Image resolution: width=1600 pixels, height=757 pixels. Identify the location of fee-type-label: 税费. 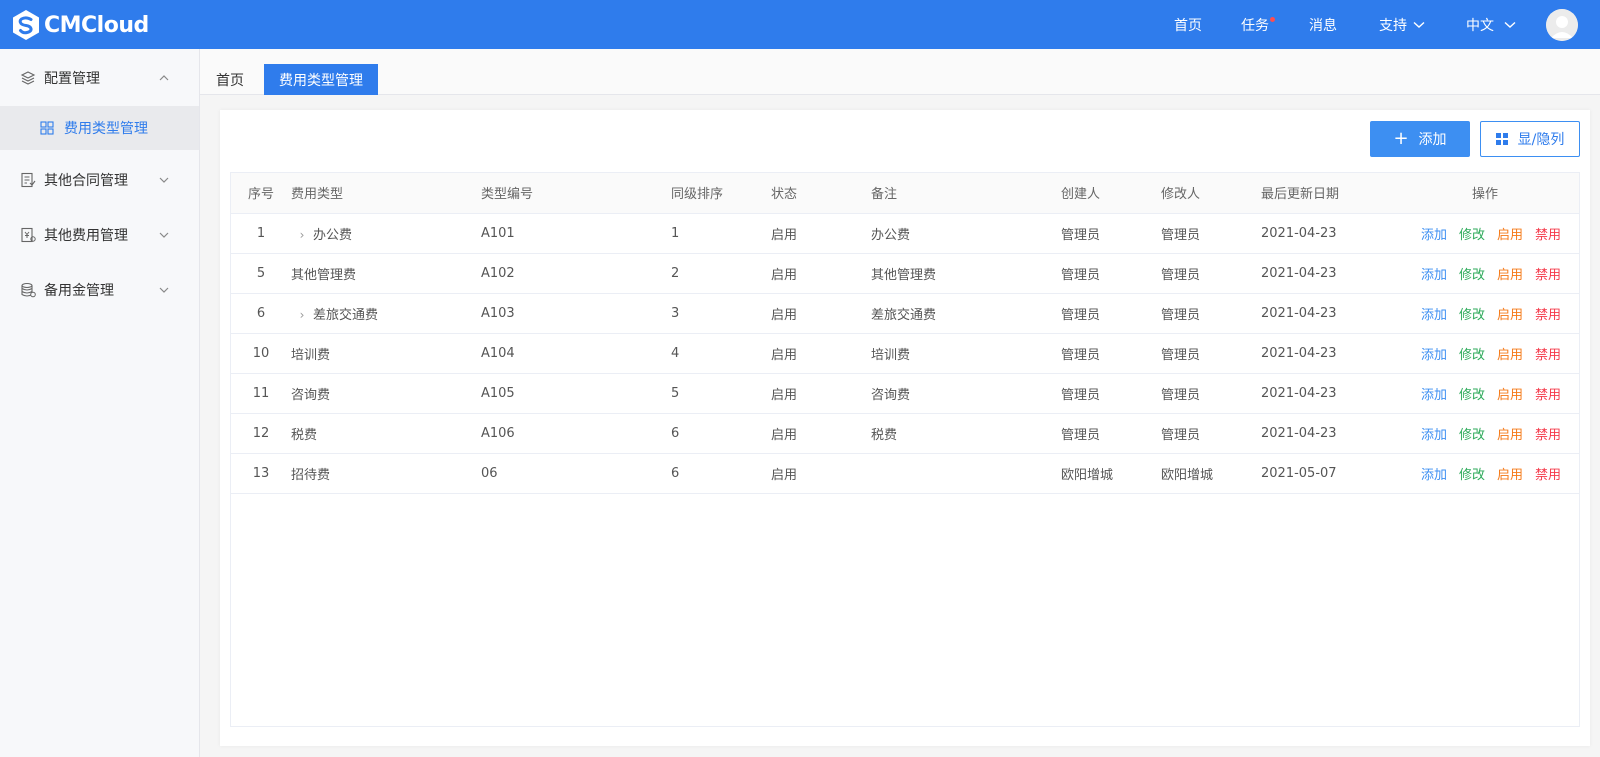
(304, 435).